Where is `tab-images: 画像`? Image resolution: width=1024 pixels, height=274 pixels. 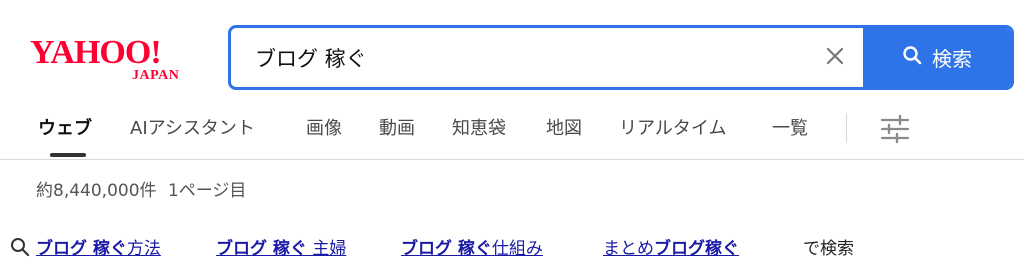 tab-images: 画像 is located at coordinates (324, 127).